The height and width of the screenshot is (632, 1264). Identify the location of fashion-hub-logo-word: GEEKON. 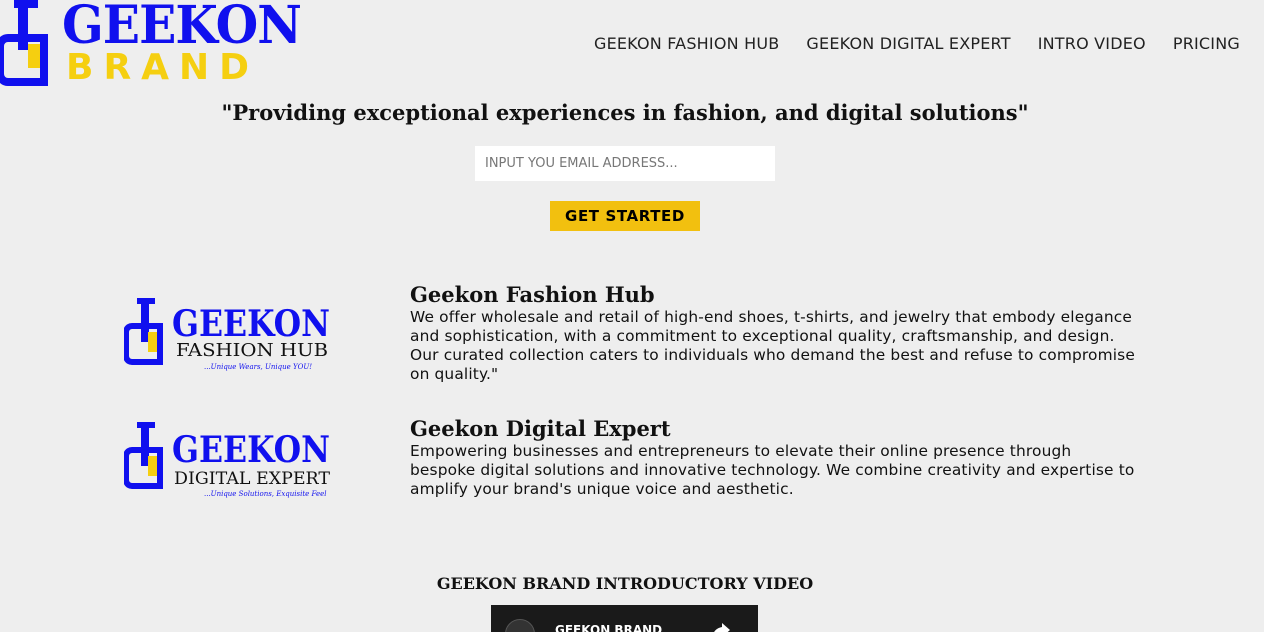
(251, 324).